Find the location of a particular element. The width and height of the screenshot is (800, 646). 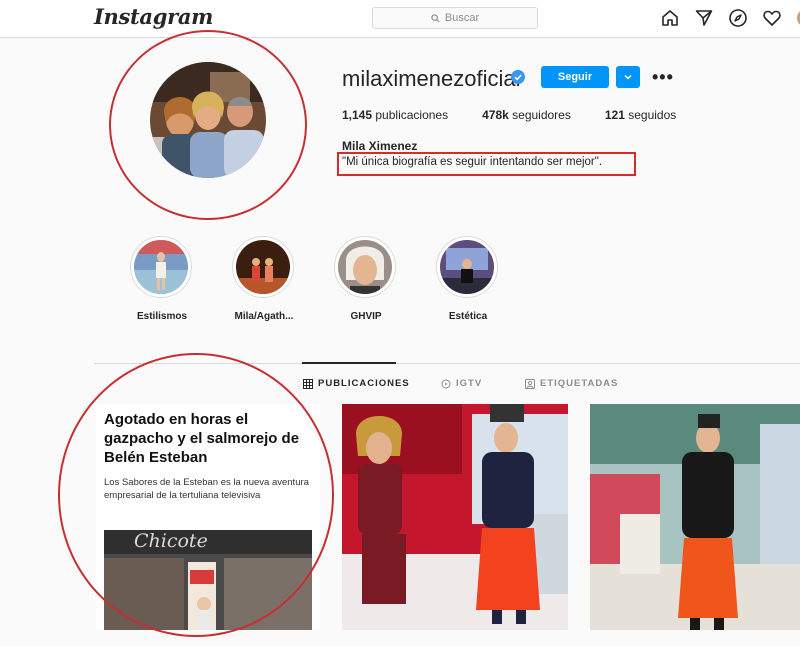

tab-etiquetadas: ETIQUETADAS is located at coordinates (571, 383).